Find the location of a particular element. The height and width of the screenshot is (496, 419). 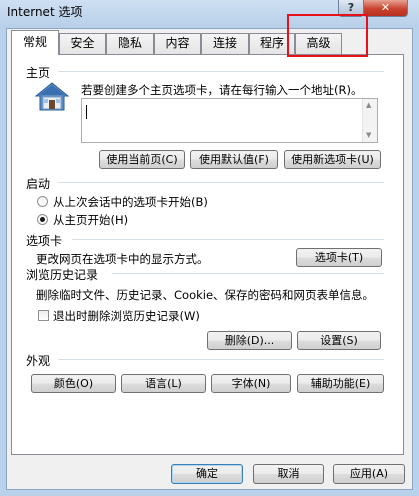

tab-security: 安全 is located at coordinates (82, 43).